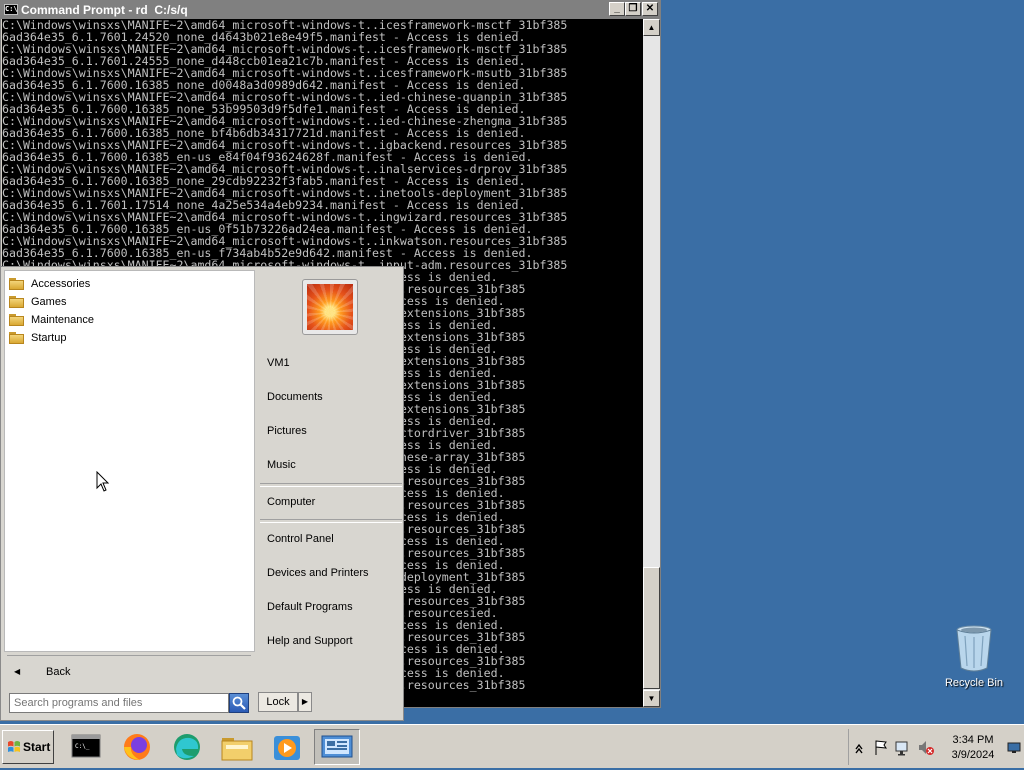 The width and height of the screenshot is (1024, 770). What do you see at coordinates (37, 747) in the screenshot?
I see `start-label: Start` at bounding box center [37, 747].